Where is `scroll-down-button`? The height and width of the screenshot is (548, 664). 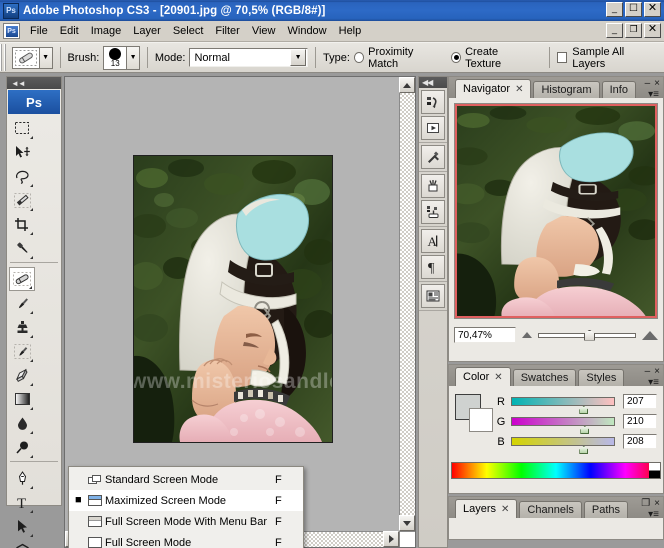
scroll-down-button is located at coordinates (407, 523).